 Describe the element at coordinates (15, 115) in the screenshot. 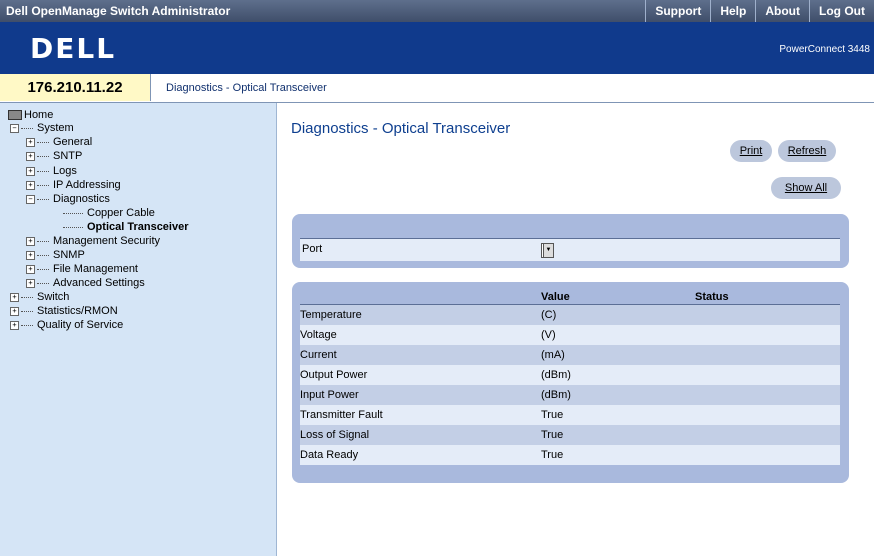

I see `home-icon` at that location.